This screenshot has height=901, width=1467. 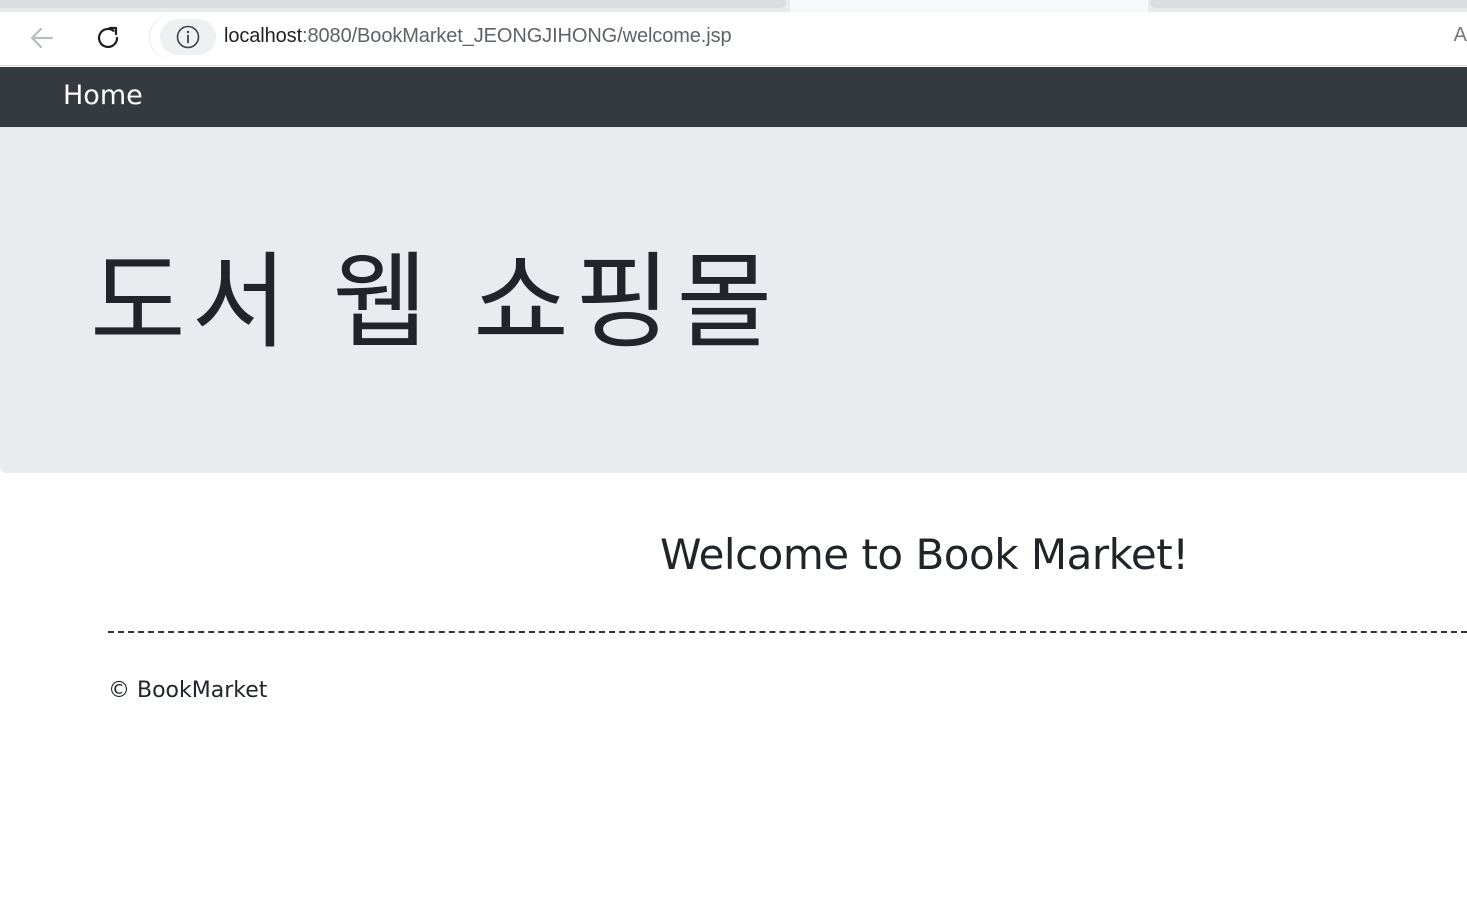 What do you see at coordinates (1308, 4) in the screenshot?
I see `inactive-tab-right` at bounding box center [1308, 4].